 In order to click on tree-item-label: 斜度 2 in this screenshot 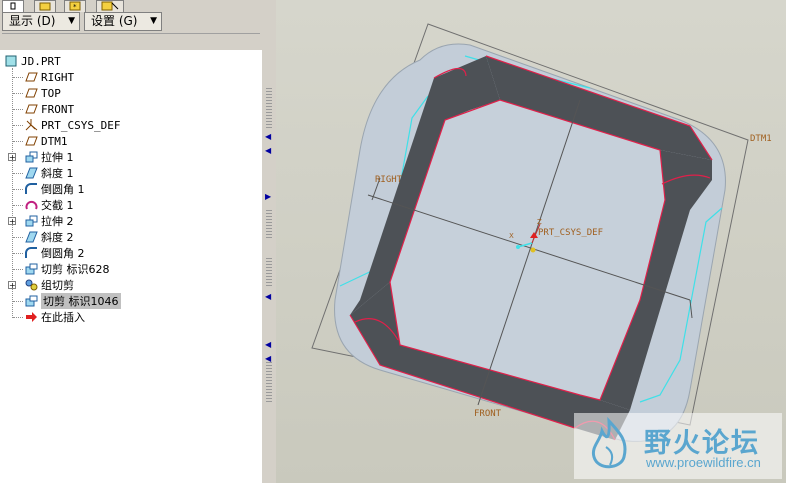, I will do `click(57, 237)`.